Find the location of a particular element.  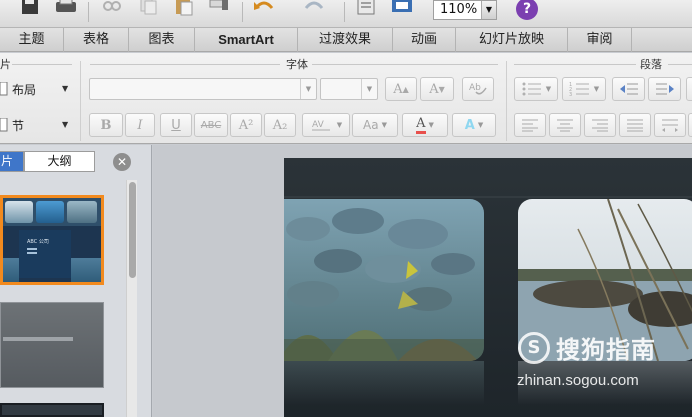

slides-group-title: 片 is located at coordinates (5, 64).